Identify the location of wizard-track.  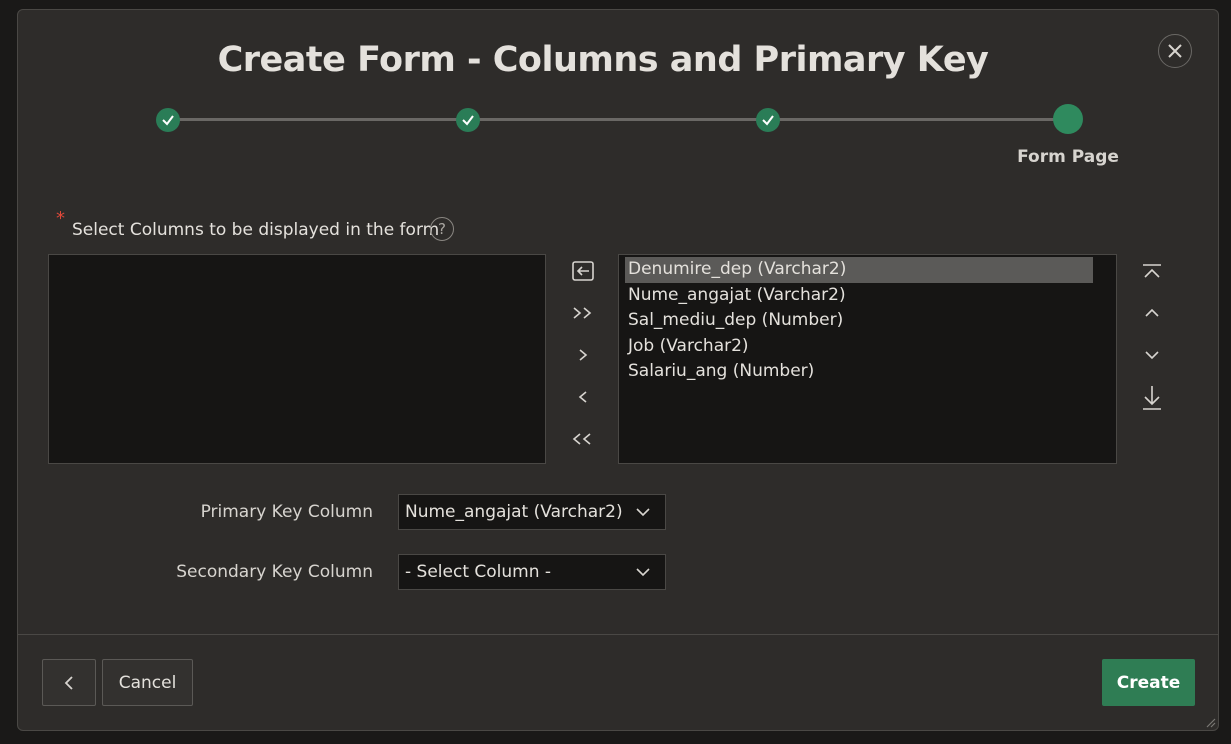
(618, 119).